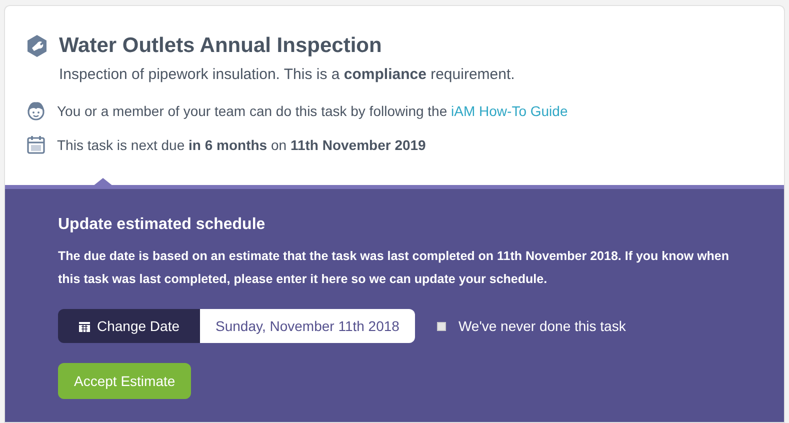  What do you see at coordinates (287, 74) in the screenshot?
I see `task-description: Inspection of pipework insulation. This is a compliance requirement.` at bounding box center [287, 74].